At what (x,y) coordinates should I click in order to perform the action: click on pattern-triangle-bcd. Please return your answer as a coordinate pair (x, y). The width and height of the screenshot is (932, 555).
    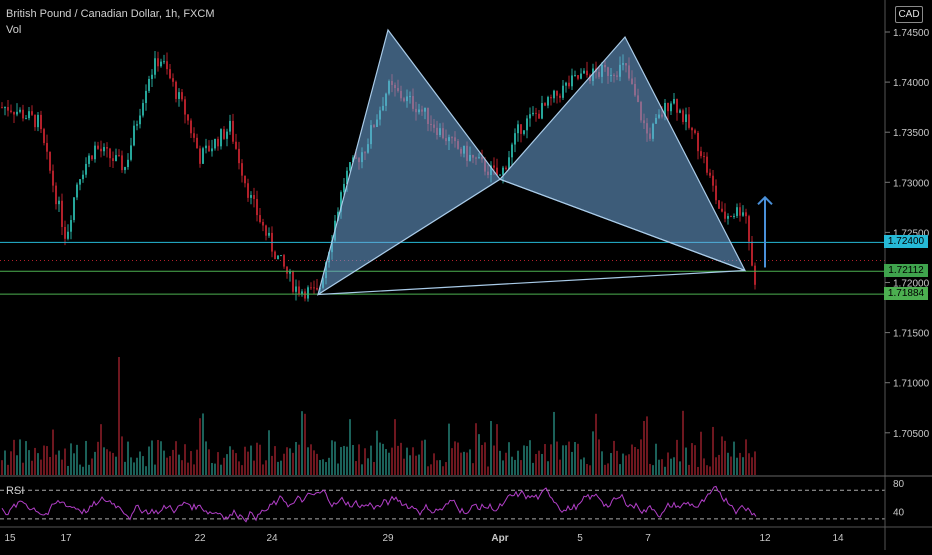
    Looking at the image, I should click on (622, 153).